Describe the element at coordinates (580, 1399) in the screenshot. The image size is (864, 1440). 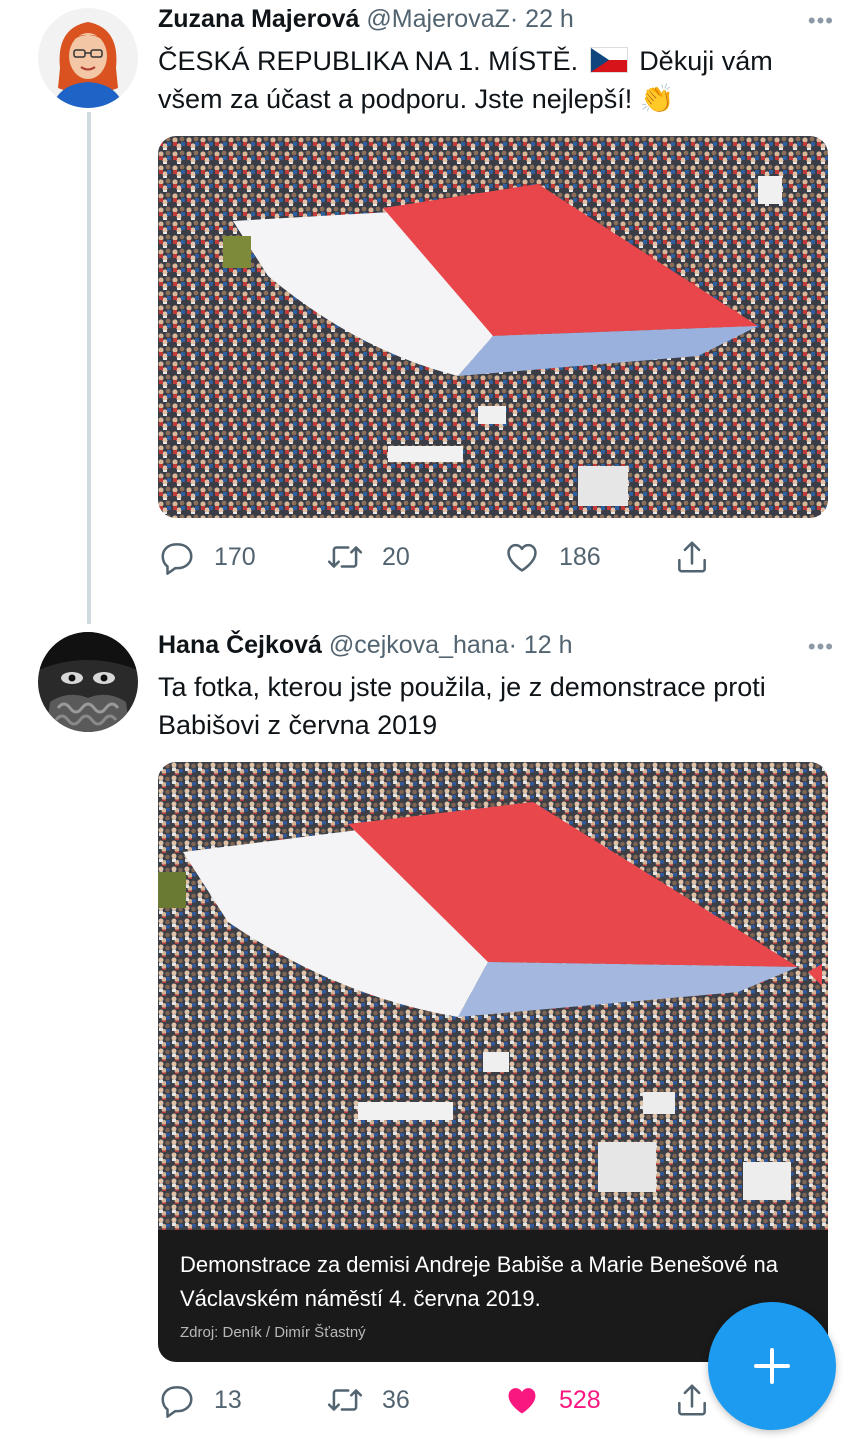
I see `like-count: 528` at that location.